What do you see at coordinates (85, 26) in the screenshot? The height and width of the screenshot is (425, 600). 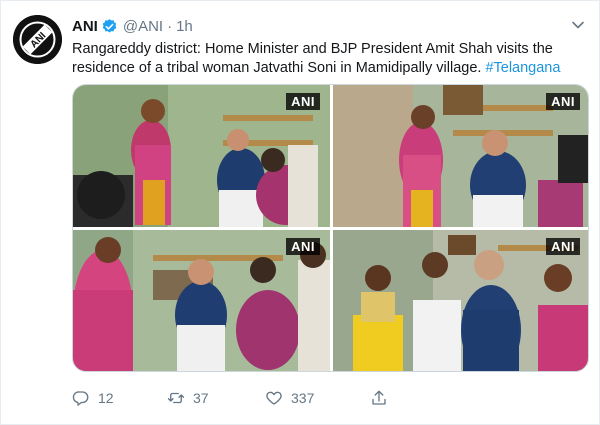 I see `display-name: ANI` at bounding box center [85, 26].